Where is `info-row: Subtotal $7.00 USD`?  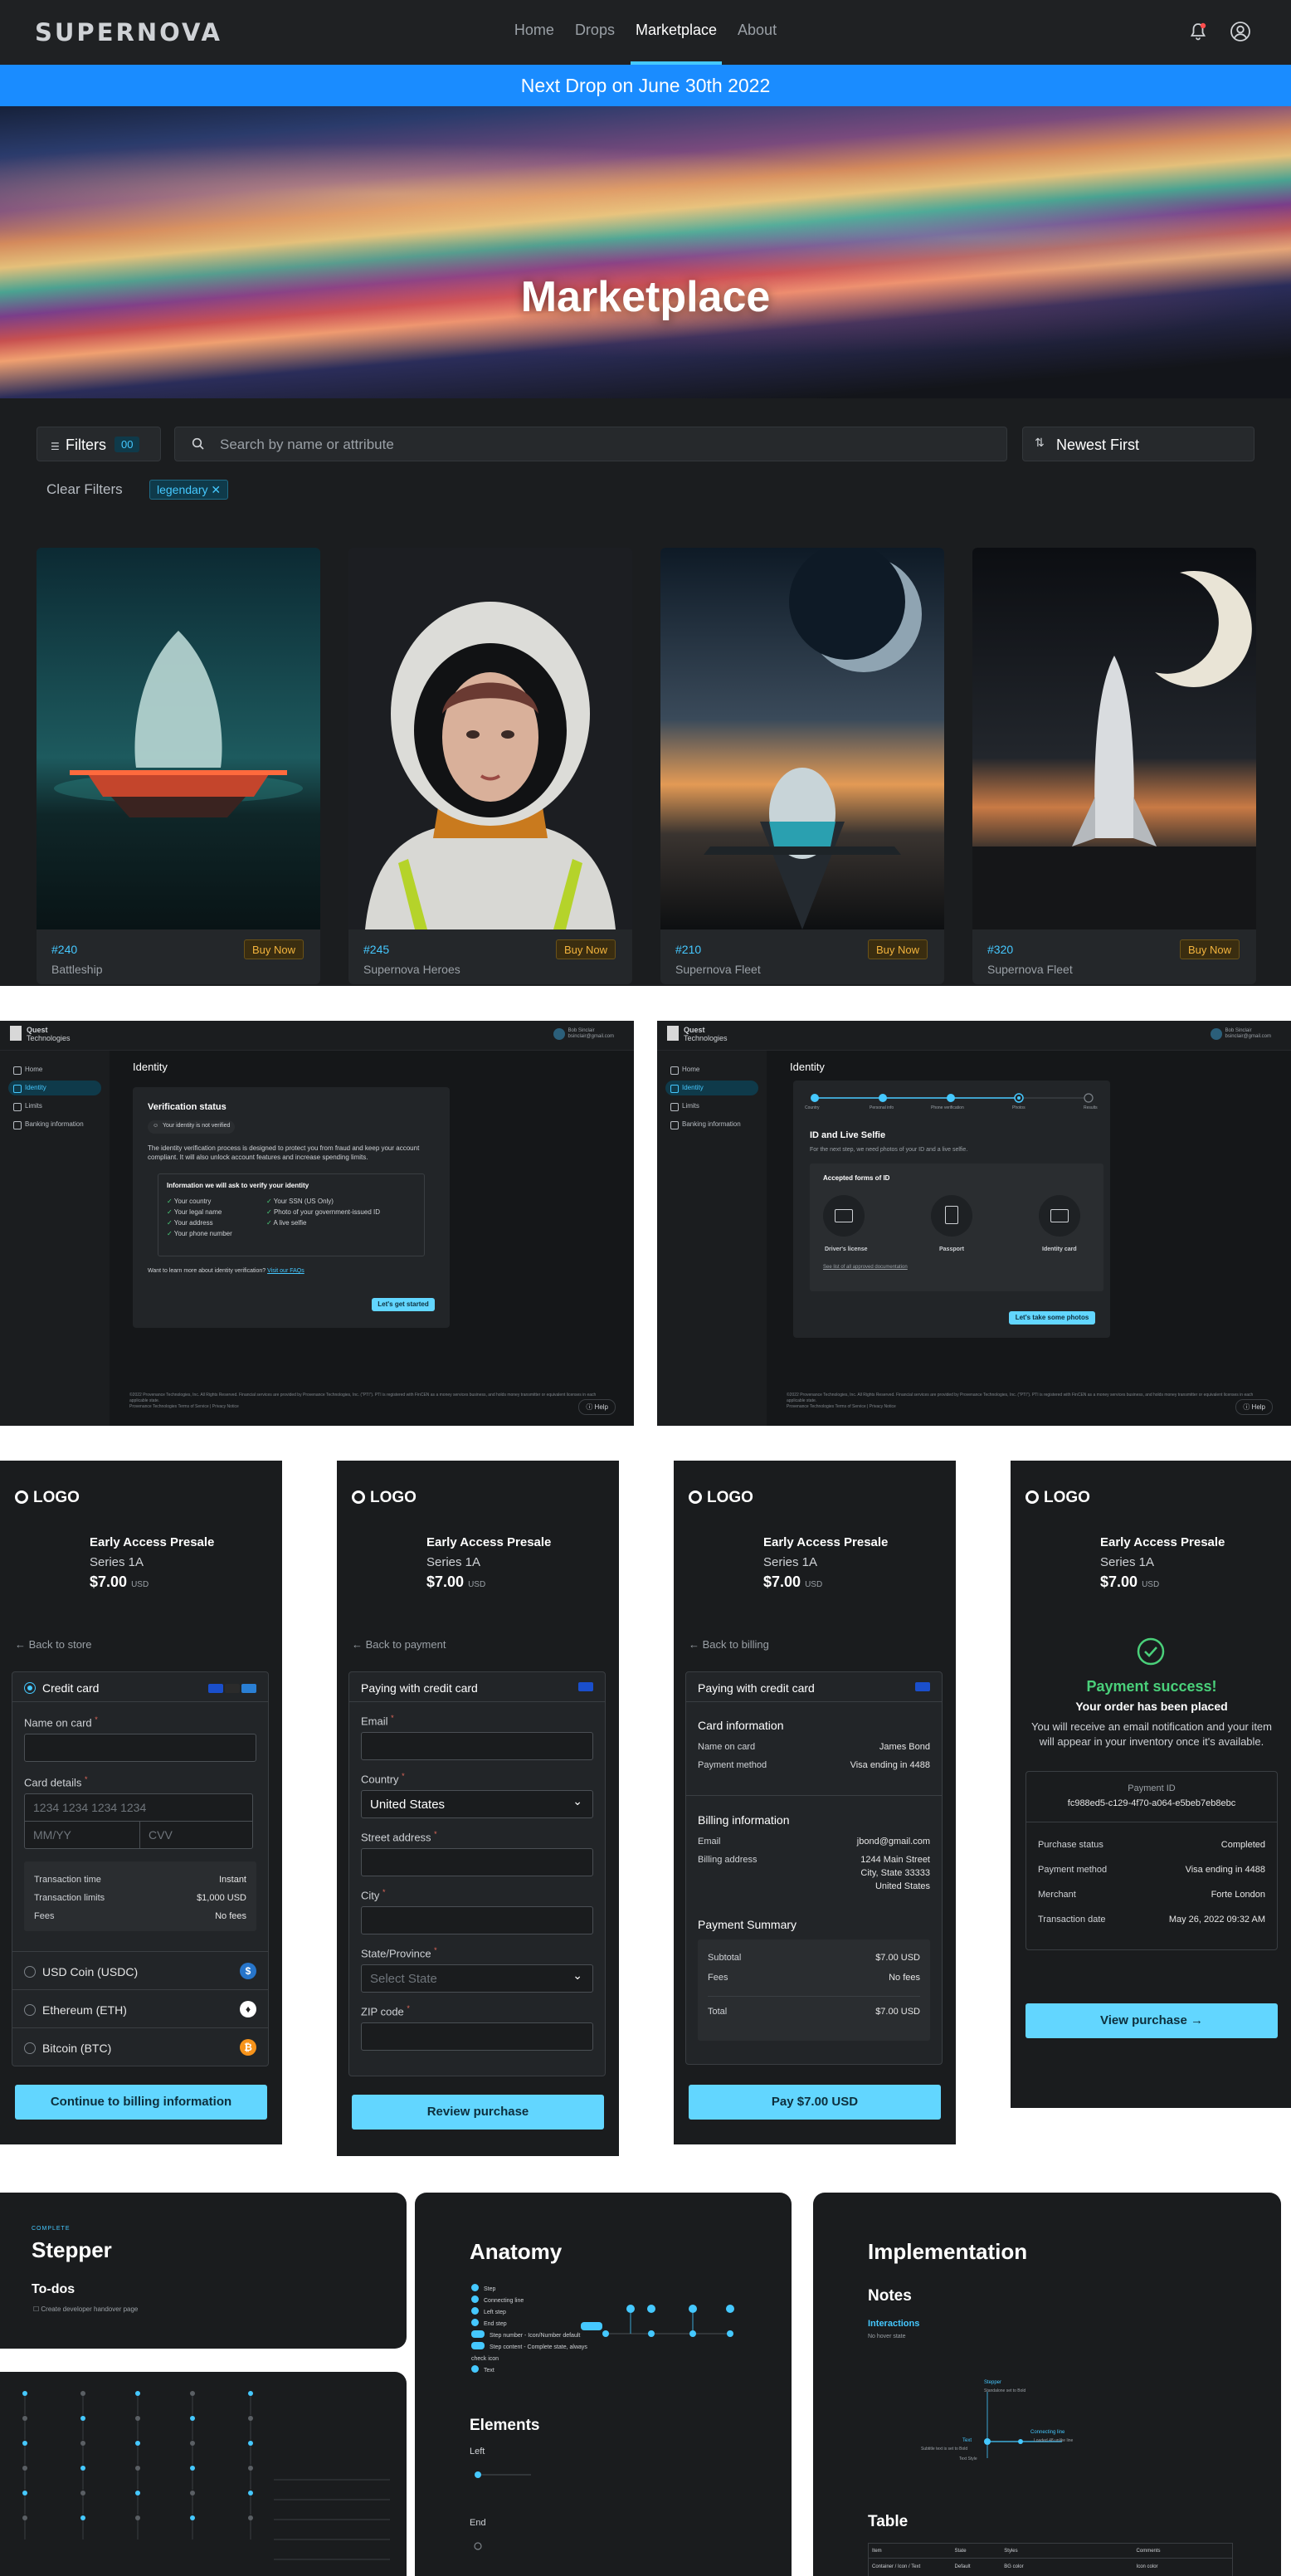
info-row: Subtotal $7.00 USD is located at coordinates (814, 1958).